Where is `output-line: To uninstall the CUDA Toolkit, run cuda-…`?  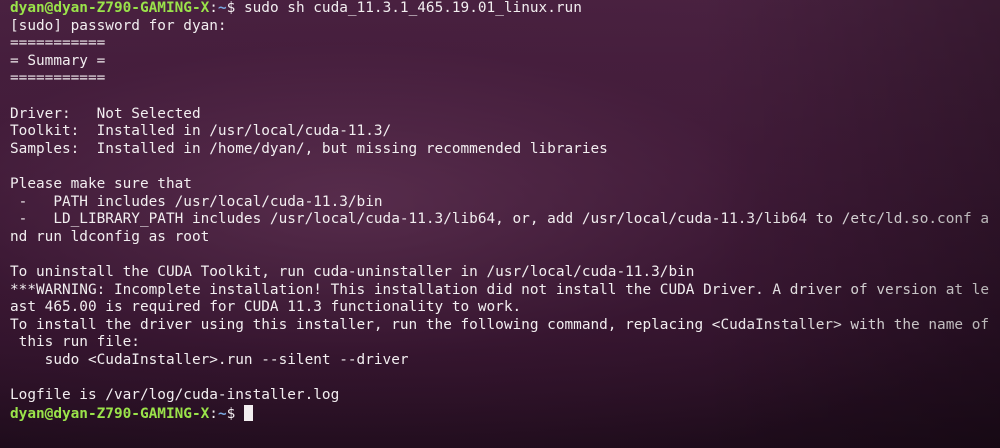
output-line: To uninstall the CUDA Toolkit, run cuda-… is located at coordinates (352, 271).